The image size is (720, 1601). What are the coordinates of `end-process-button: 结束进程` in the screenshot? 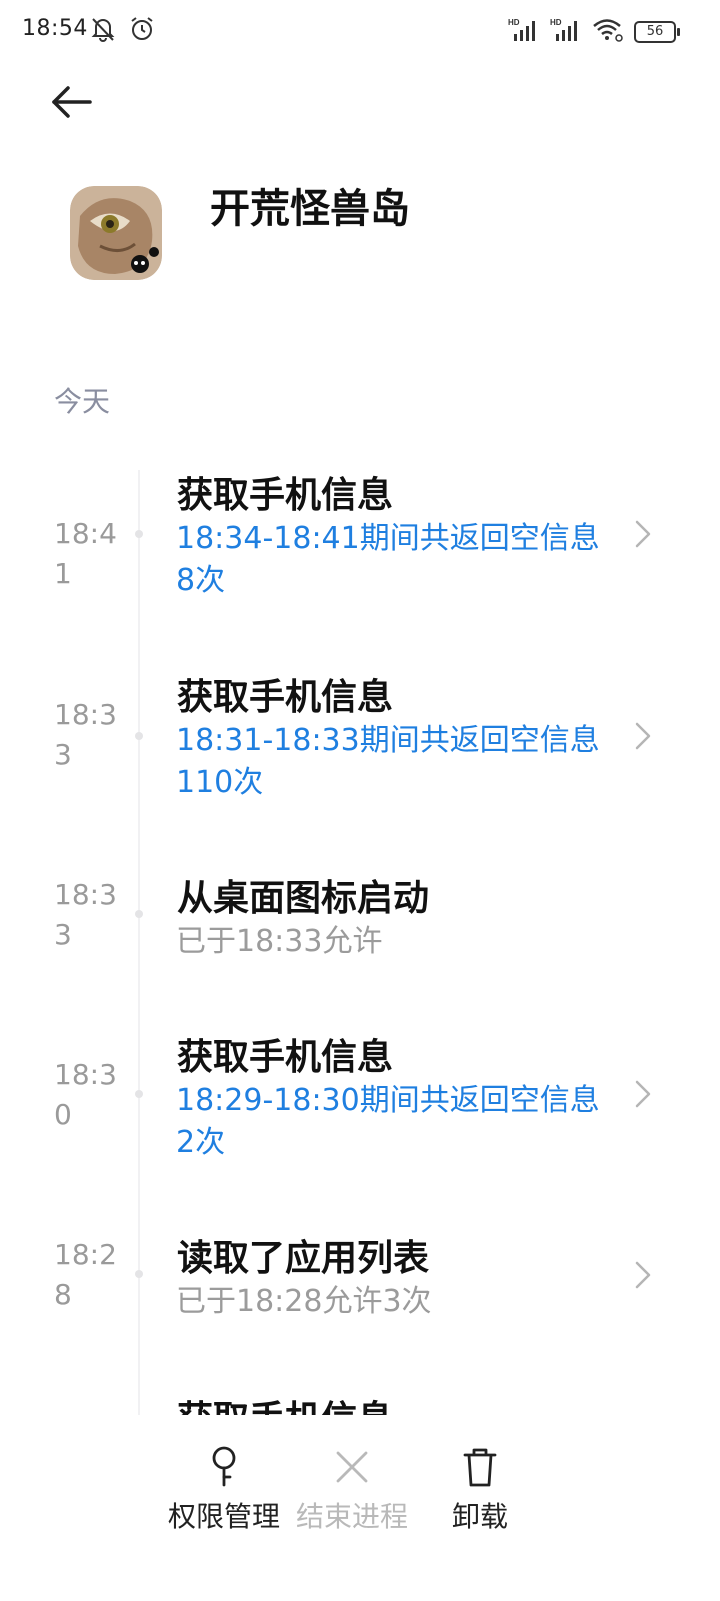 It's located at (352, 1490).